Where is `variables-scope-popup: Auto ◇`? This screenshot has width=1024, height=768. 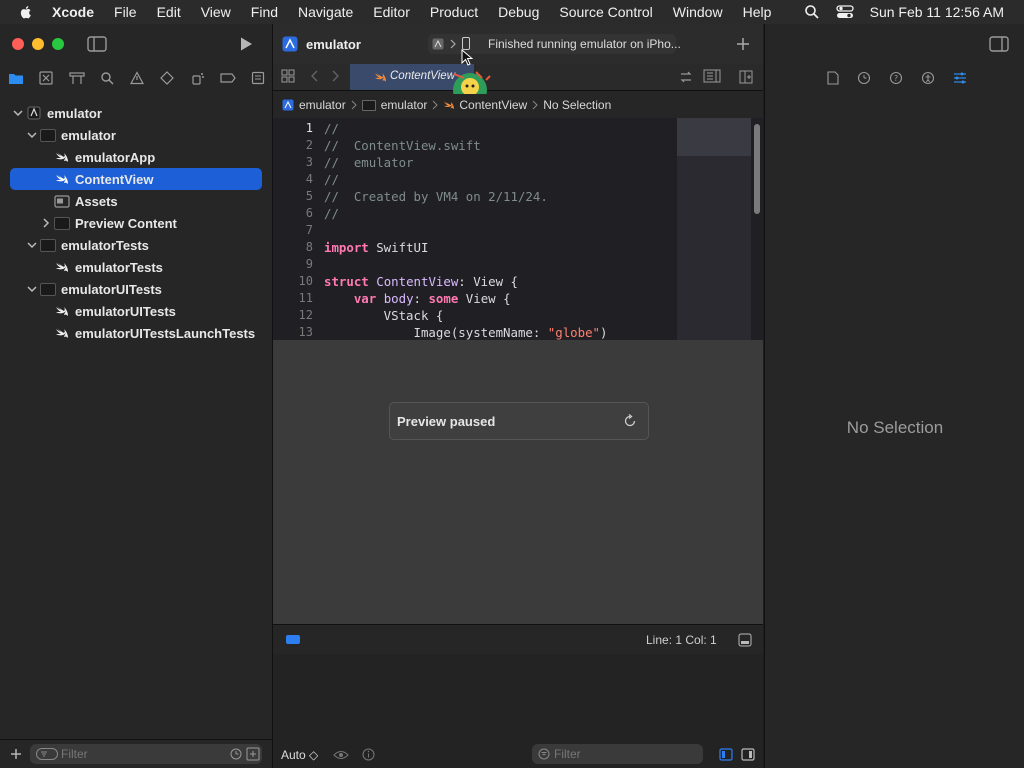 variables-scope-popup: Auto ◇ is located at coordinates (299, 755).